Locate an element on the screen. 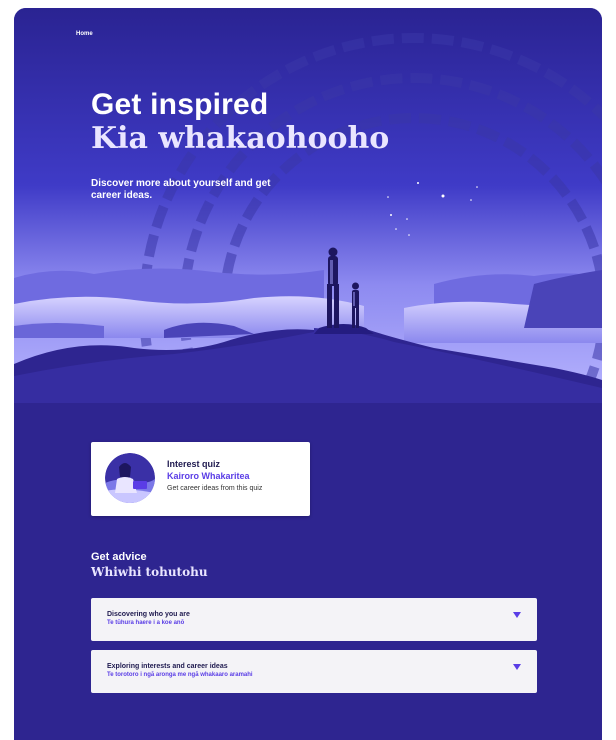  quiz-description: Get career ideas from this quiz is located at coordinates (215, 488).